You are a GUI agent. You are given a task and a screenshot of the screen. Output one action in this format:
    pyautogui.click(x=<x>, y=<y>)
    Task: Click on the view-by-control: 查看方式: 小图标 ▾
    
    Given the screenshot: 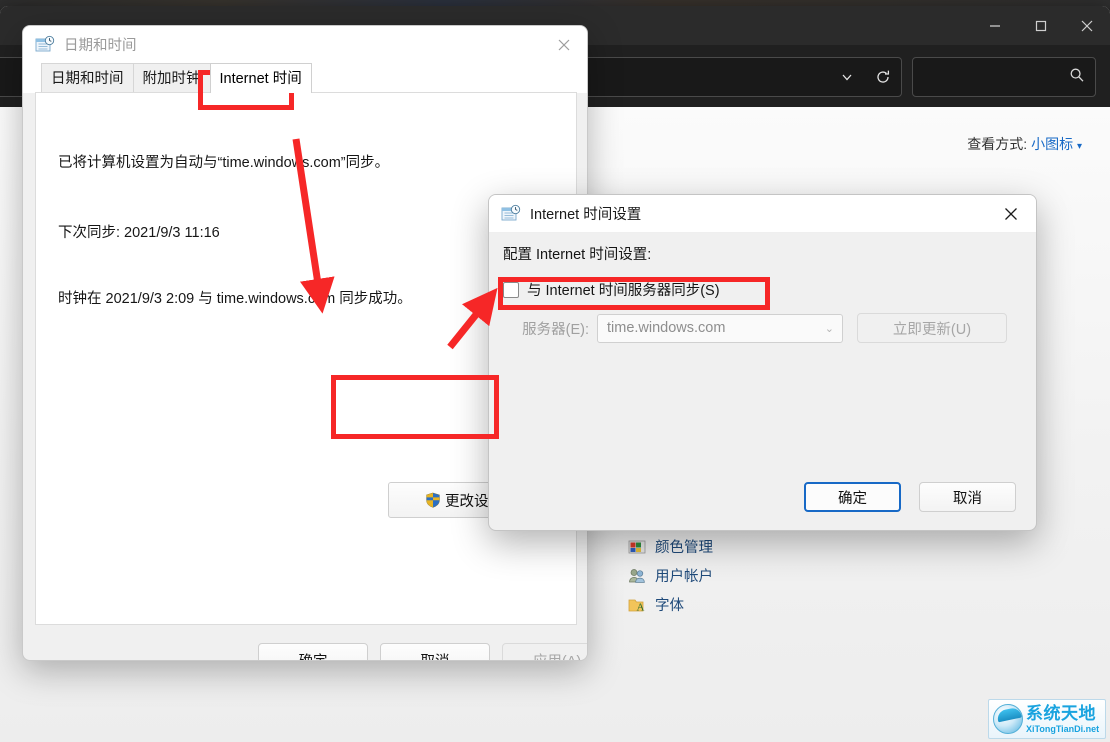 What is the action you would take?
    pyautogui.click(x=1024, y=144)
    